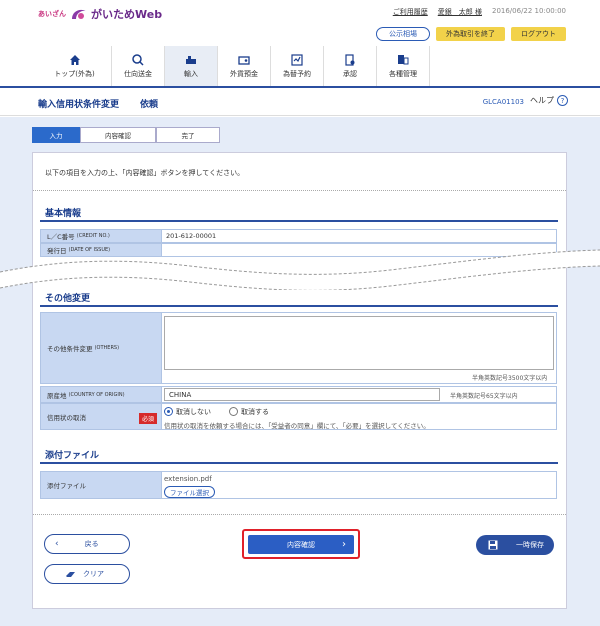 The width and height of the screenshot is (600, 626). Describe the element at coordinates (79, 105) in the screenshot. I see `page-title: 輸入信用状条件変更` at that location.